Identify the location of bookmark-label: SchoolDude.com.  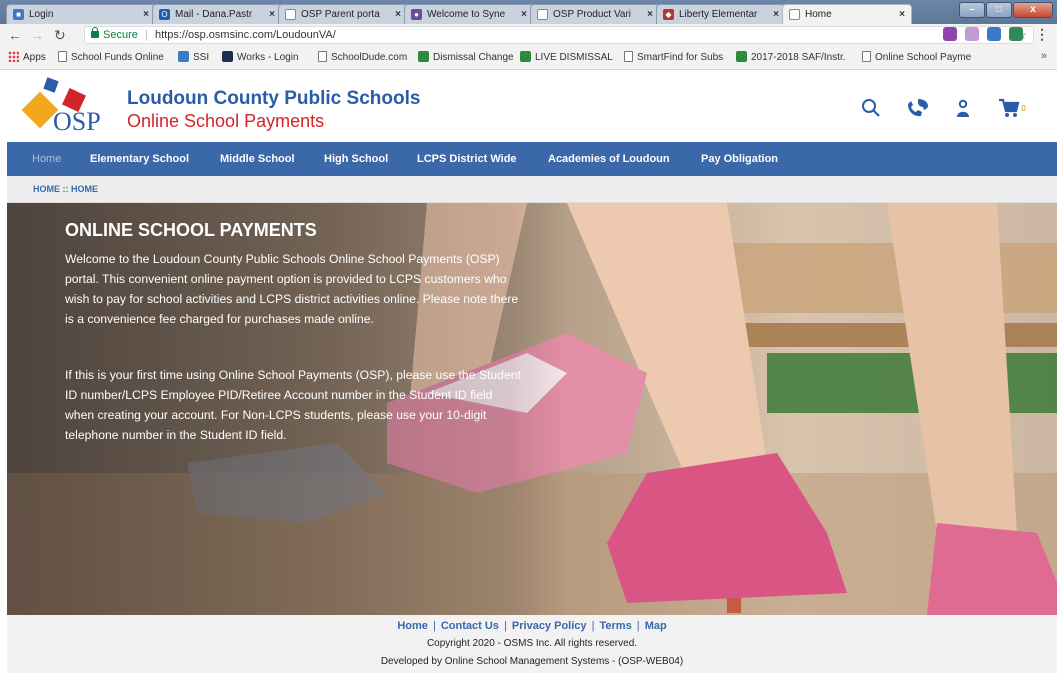
(369, 57).